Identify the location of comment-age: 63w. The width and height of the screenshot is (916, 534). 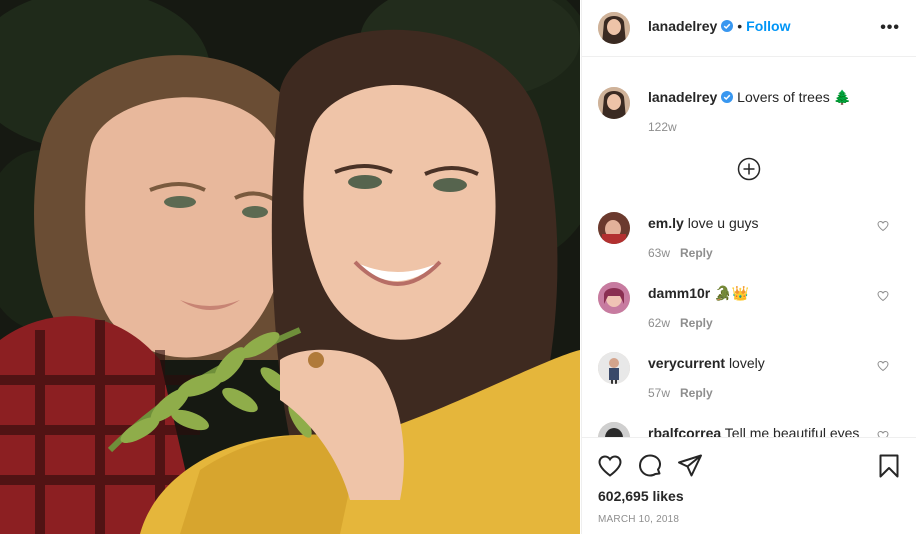
(659, 253).